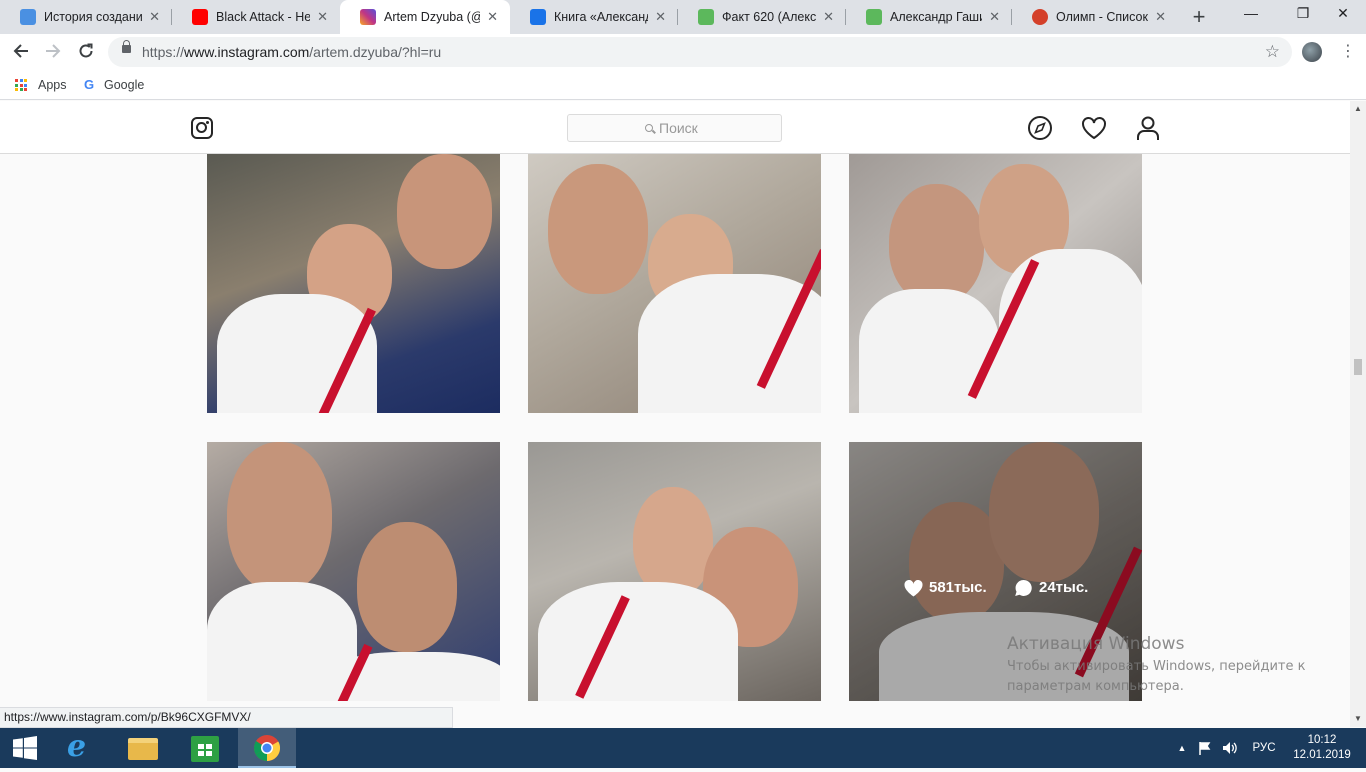 The height and width of the screenshot is (772, 1366). Describe the element at coordinates (936, 17) in the screenshot. I see `tab-title: Александр Гашин:` at that location.